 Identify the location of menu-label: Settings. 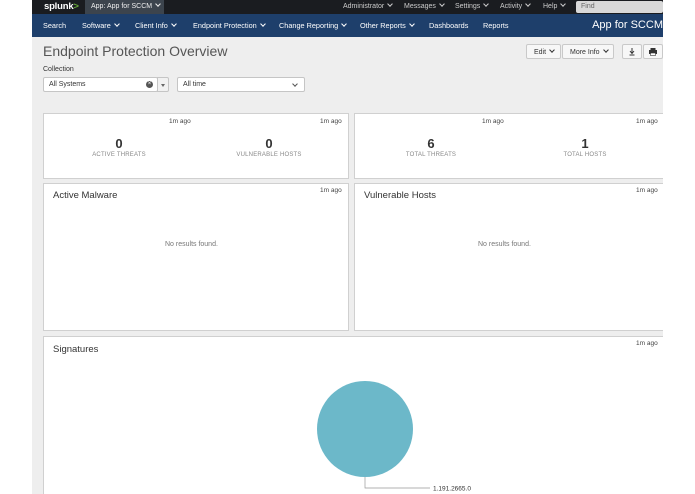
(468, 6).